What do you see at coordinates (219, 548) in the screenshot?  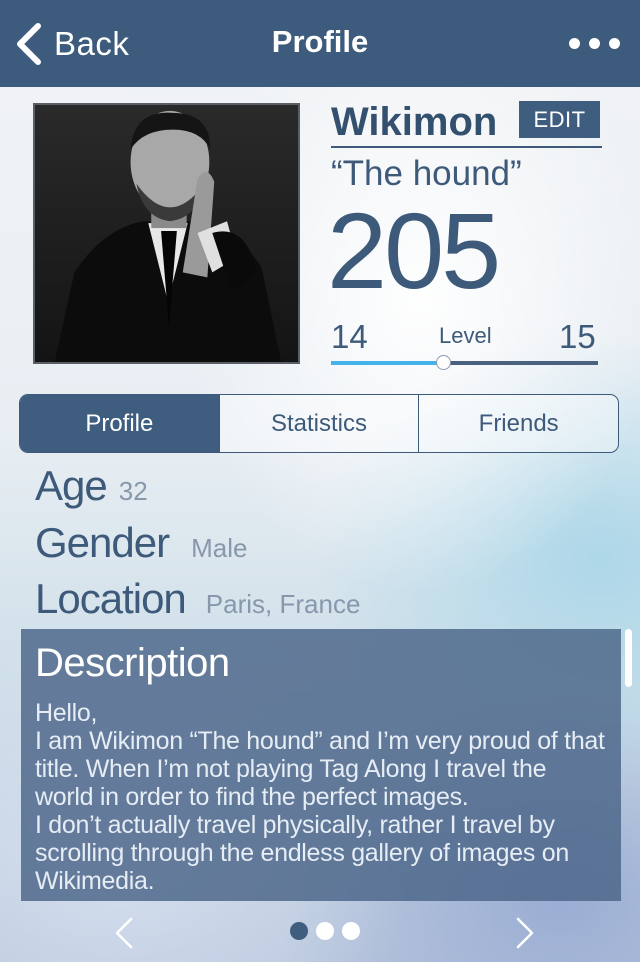 I see `gender-value: Male` at bounding box center [219, 548].